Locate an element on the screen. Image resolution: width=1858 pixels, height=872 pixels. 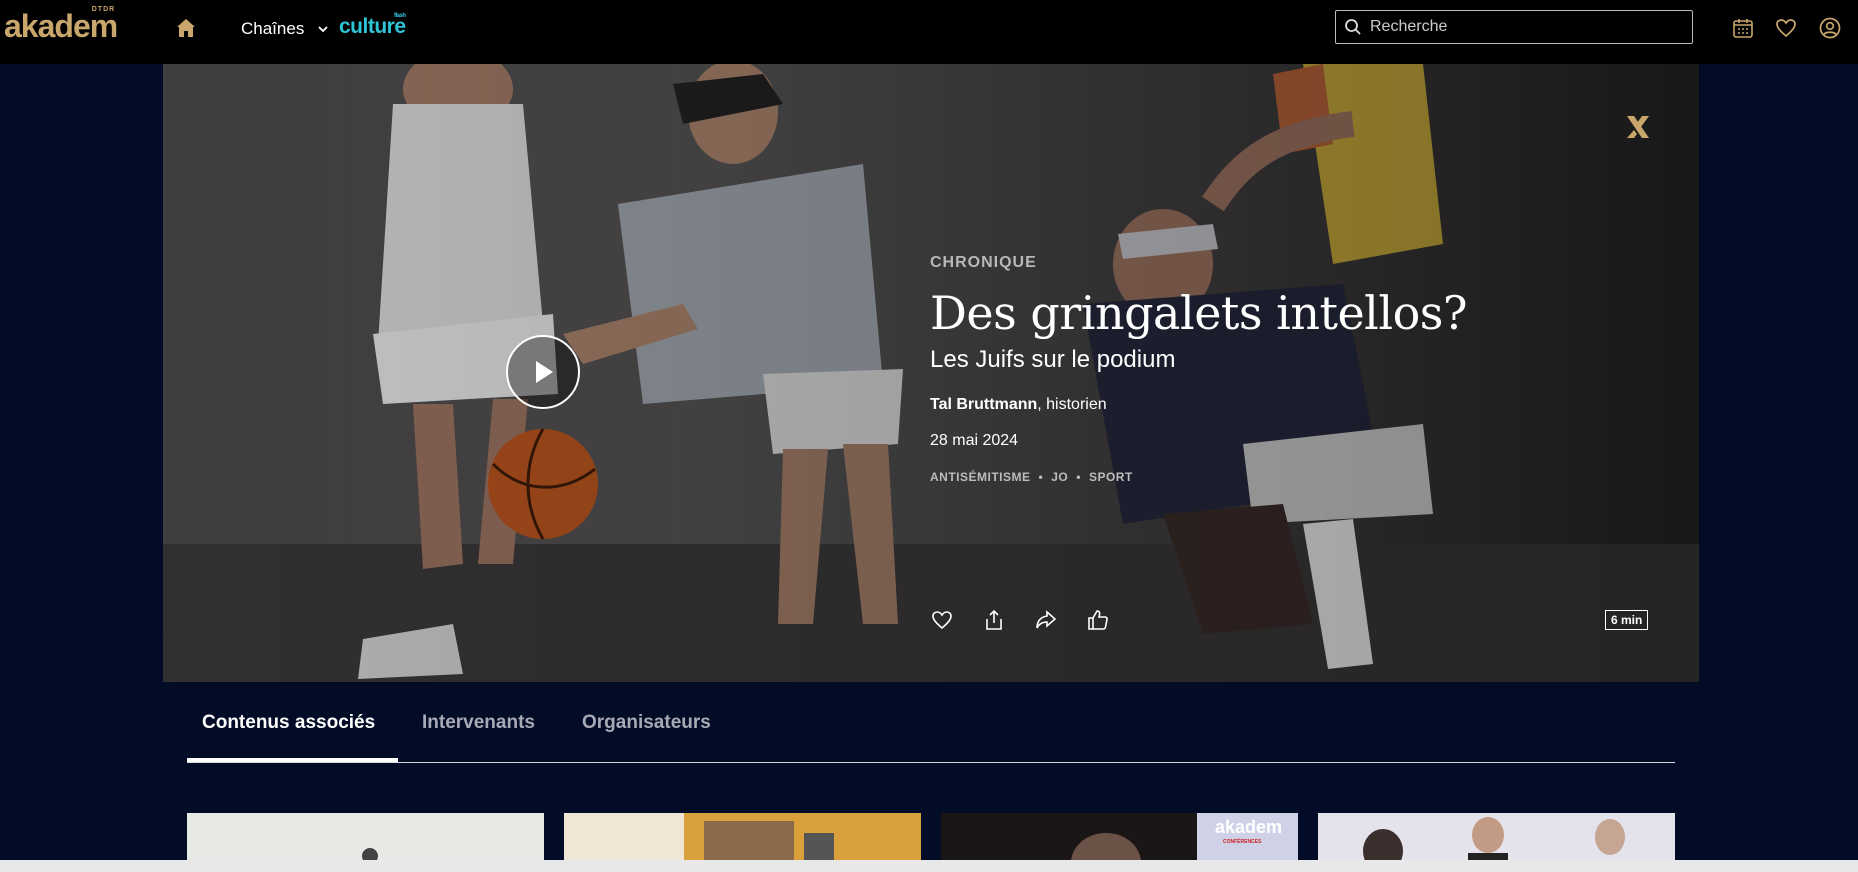
heart-icon is located at coordinates (1786, 28).